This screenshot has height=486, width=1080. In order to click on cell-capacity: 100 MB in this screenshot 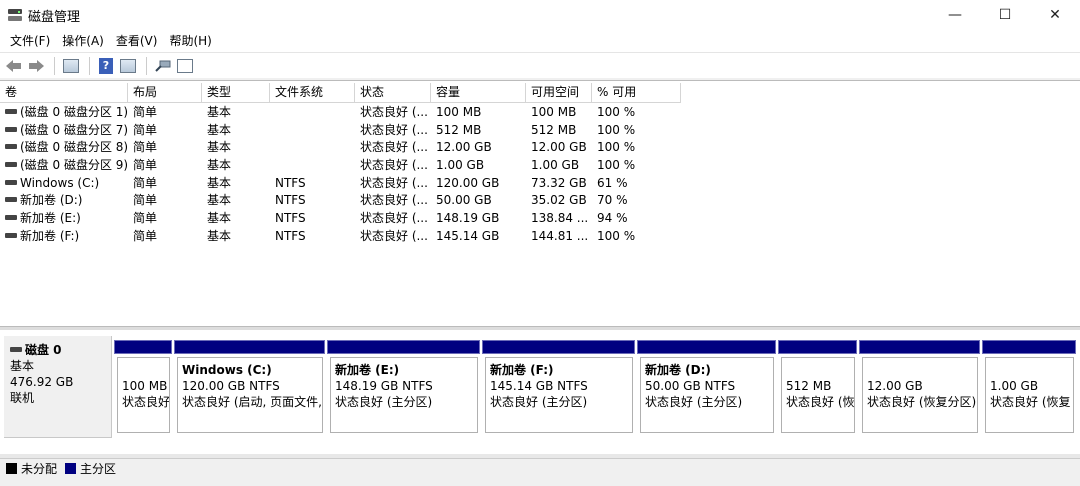, I will do `click(459, 112)`.